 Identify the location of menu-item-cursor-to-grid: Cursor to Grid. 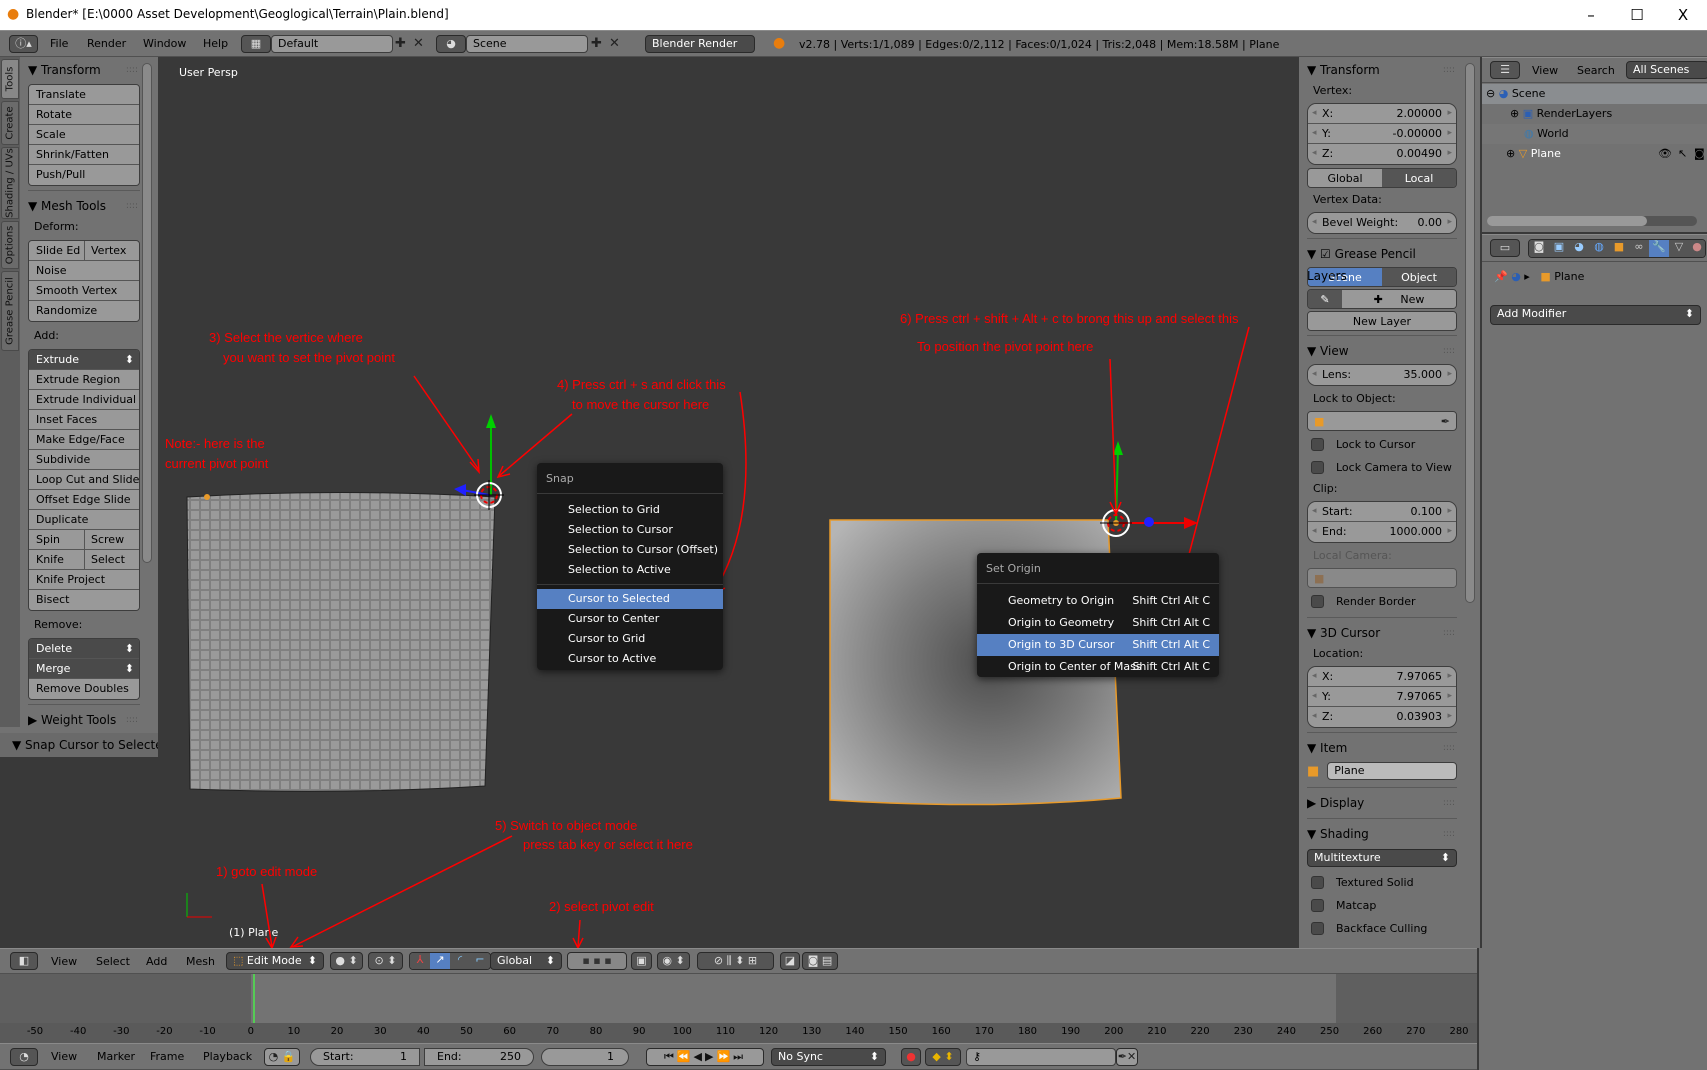
(630, 639).